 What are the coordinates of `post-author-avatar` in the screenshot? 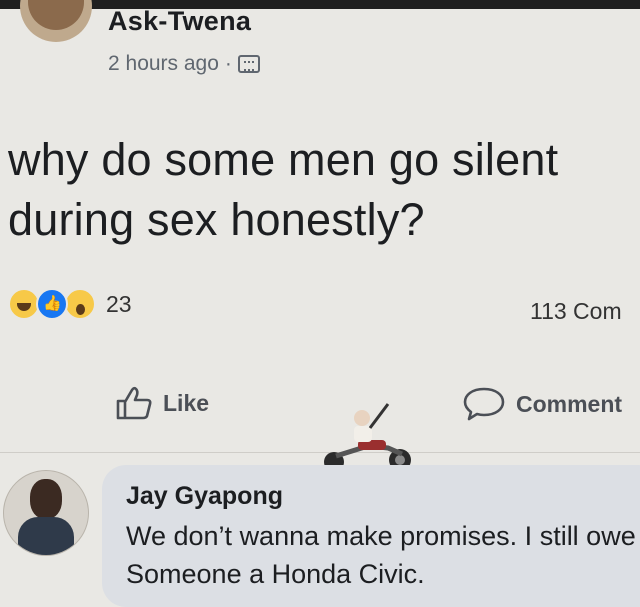 It's located at (56, 21).